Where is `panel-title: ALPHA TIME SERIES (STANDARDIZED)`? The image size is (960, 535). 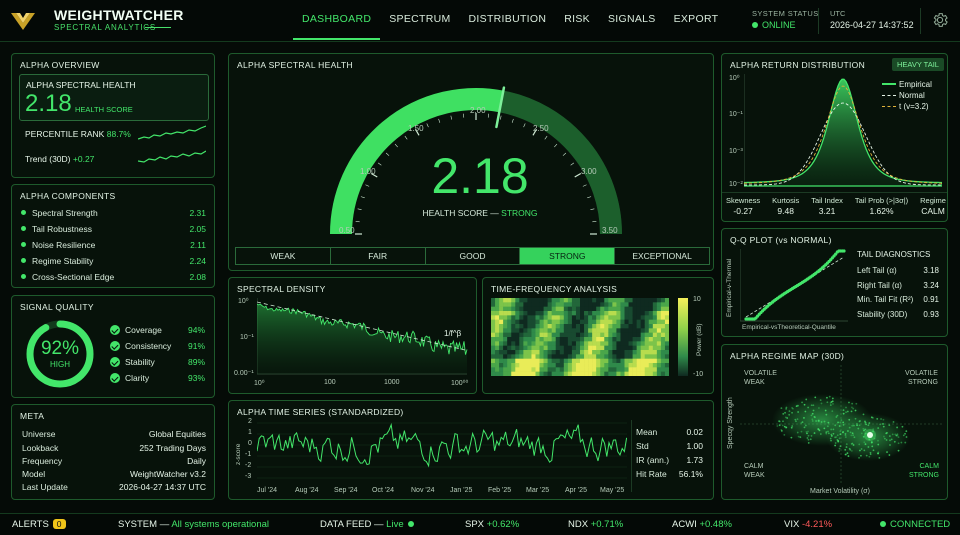
panel-title: ALPHA TIME SERIES (STANDARDIZED) is located at coordinates (320, 412).